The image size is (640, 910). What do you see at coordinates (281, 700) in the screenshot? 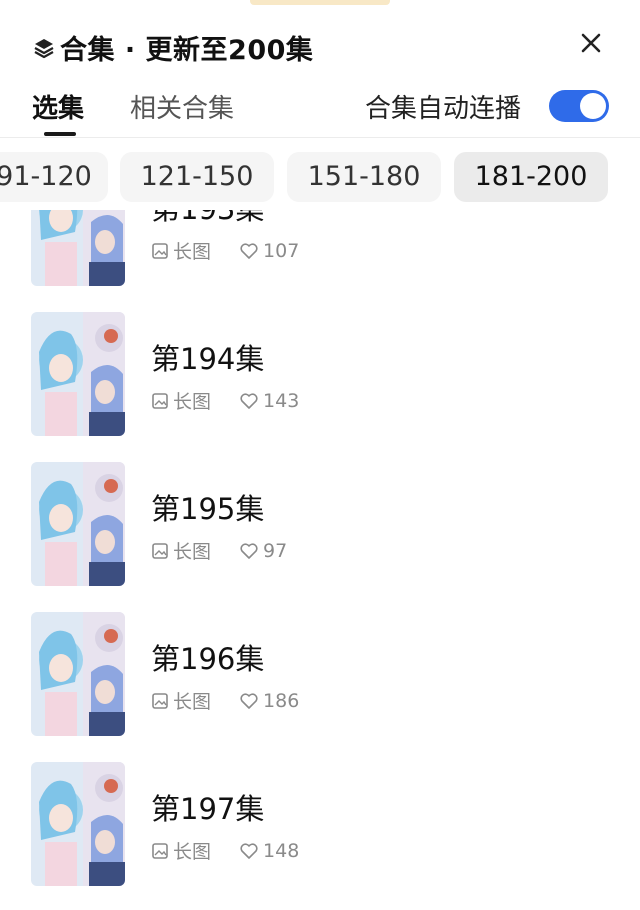
I see `like-count: 186` at bounding box center [281, 700].